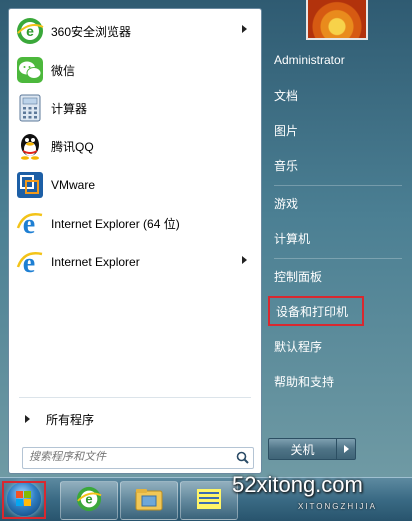 This screenshot has width=412, height=521. Describe the element at coordinates (135, 185) in the screenshot. I see `pinned-item-vmware: VMware` at that location.